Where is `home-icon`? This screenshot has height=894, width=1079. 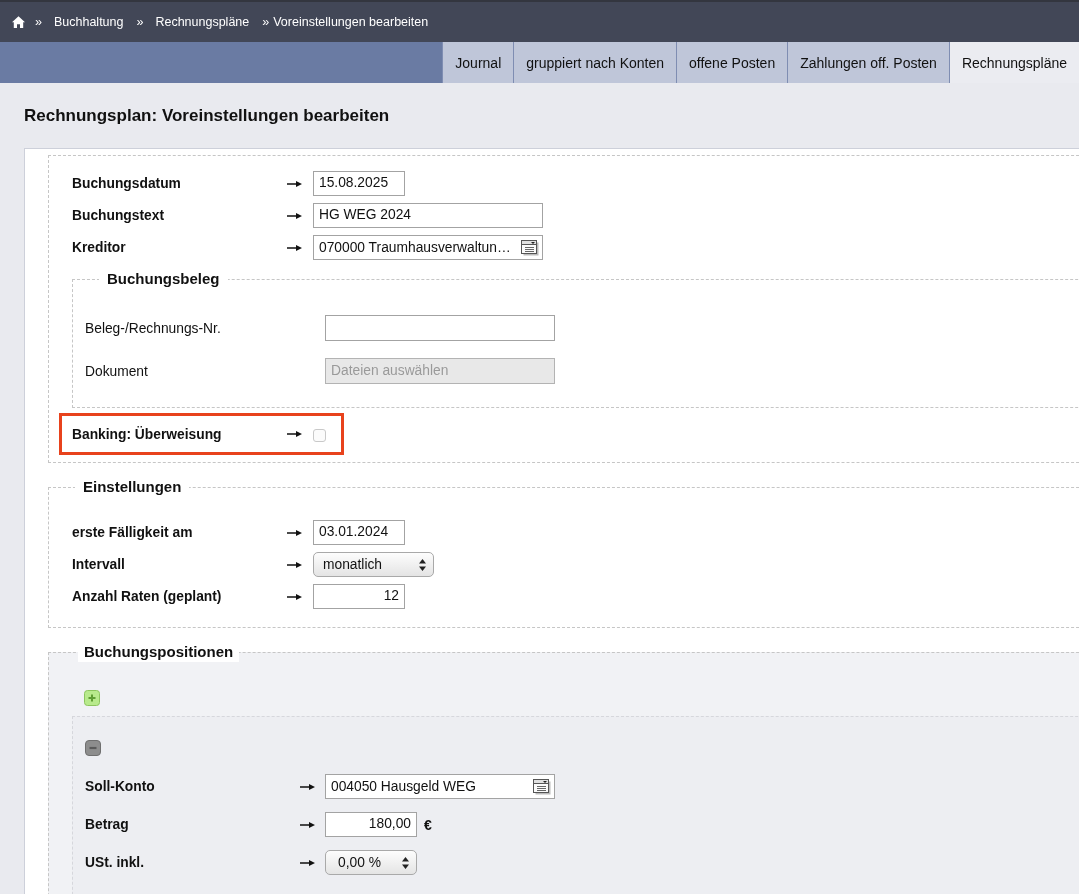
home-icon is located at coordinates (18, 22).